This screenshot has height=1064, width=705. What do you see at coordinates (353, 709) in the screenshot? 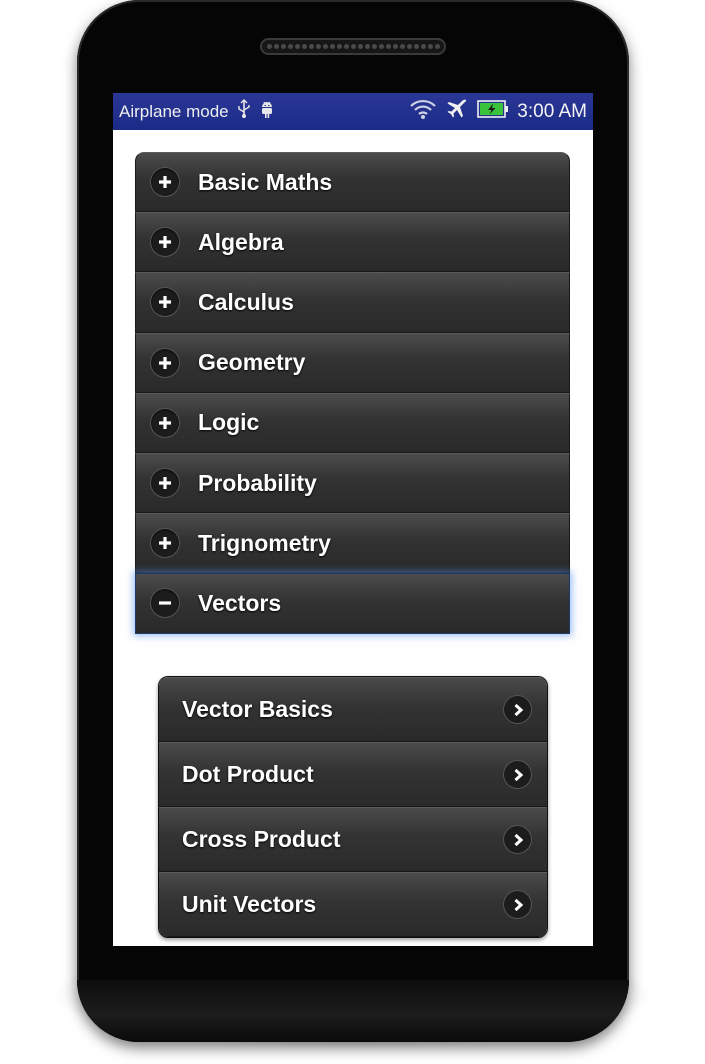
I see `list-item-vector-basics: Vector Basics` at bounding box center [353, 709].